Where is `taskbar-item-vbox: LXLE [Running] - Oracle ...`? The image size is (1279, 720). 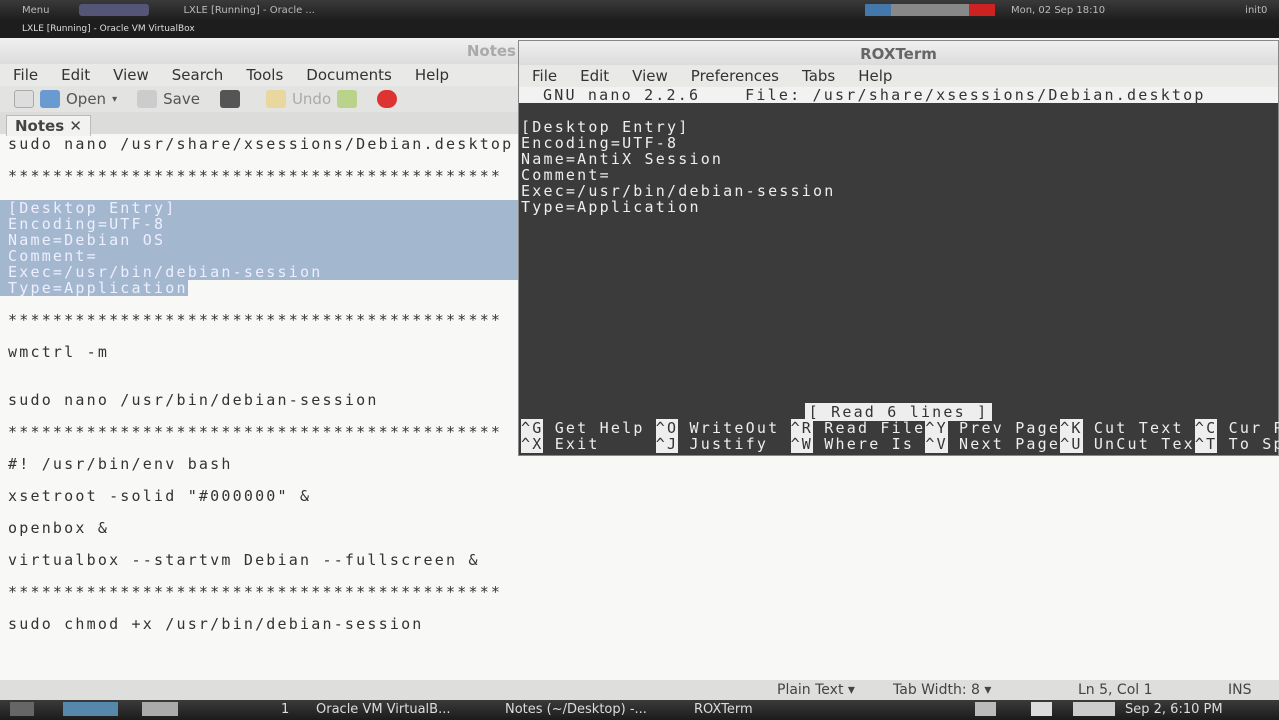
taskbar-item-vbox: LXLE [Running] - Oracle ... is located at coordinates (249, 10).